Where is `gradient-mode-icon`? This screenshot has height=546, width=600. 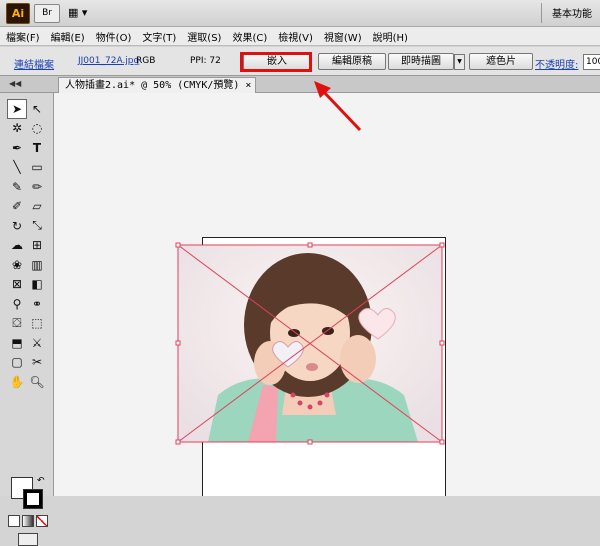 gradient-mode-icon is located at coordinates (28, 521).